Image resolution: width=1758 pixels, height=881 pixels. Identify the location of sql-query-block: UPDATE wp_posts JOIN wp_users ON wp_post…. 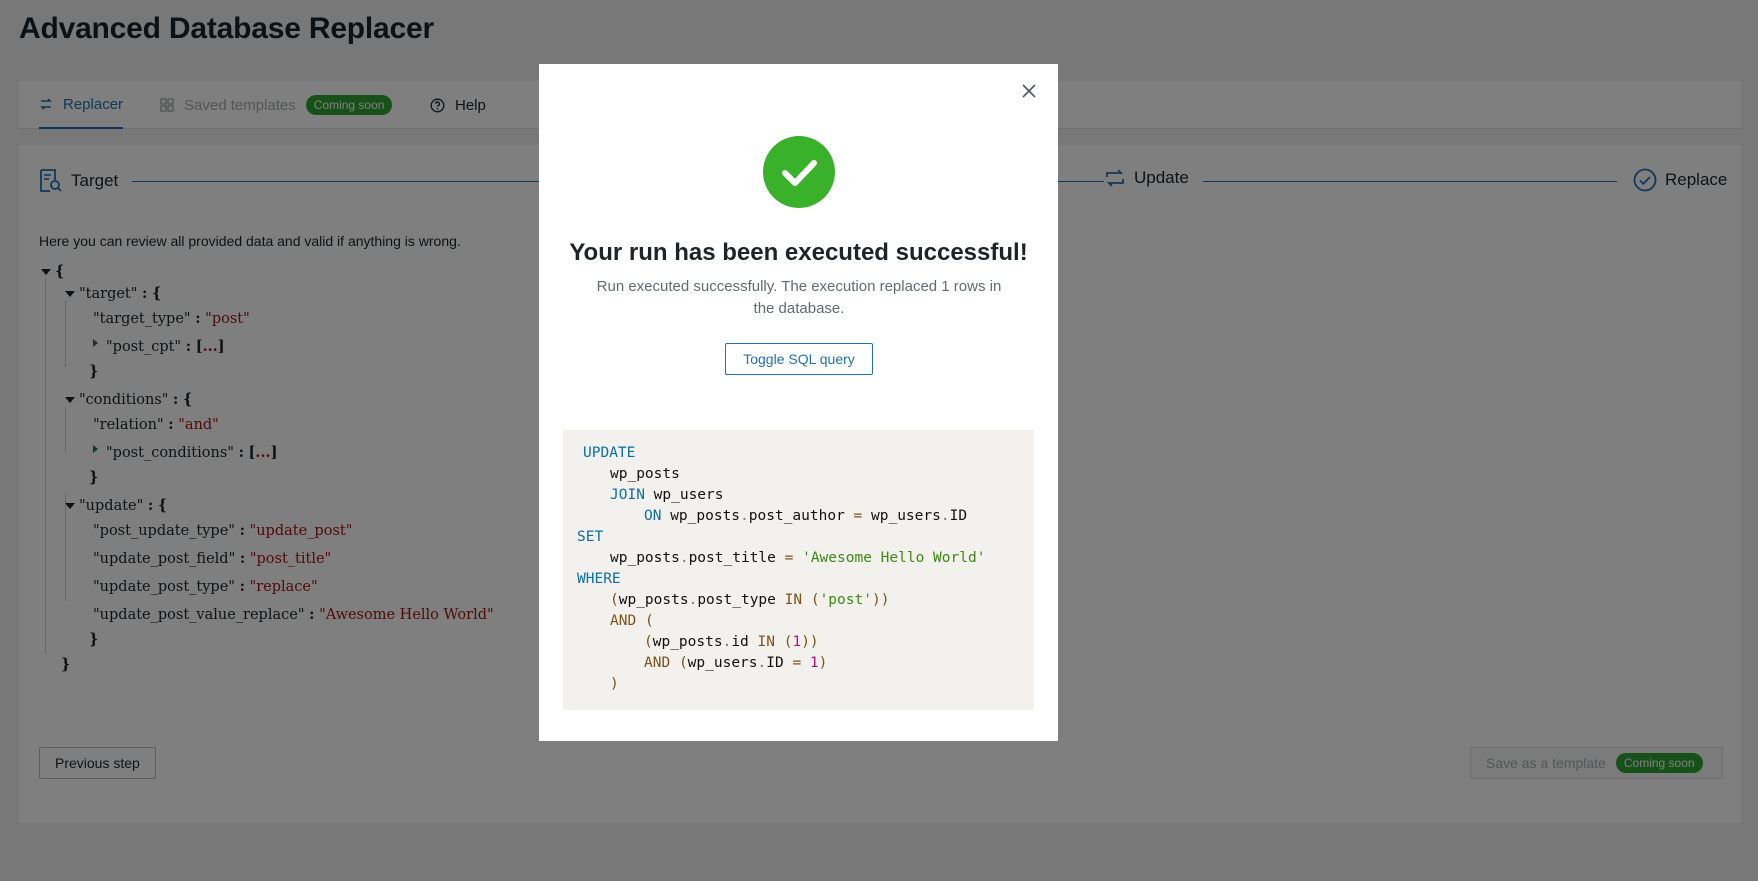
(798, 570).